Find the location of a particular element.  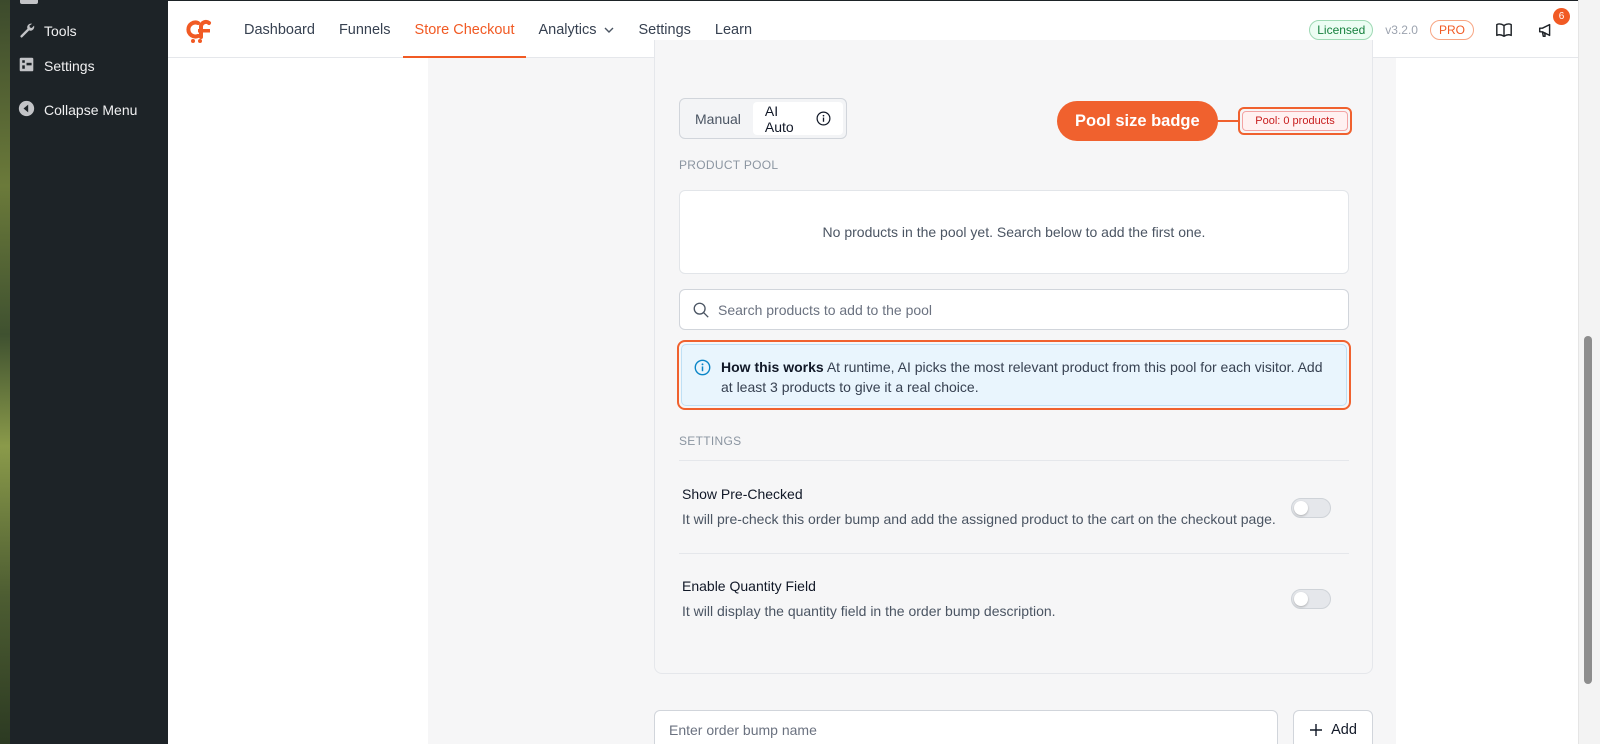

enable-quantity-toggle is located at coordinates (1311, 599).